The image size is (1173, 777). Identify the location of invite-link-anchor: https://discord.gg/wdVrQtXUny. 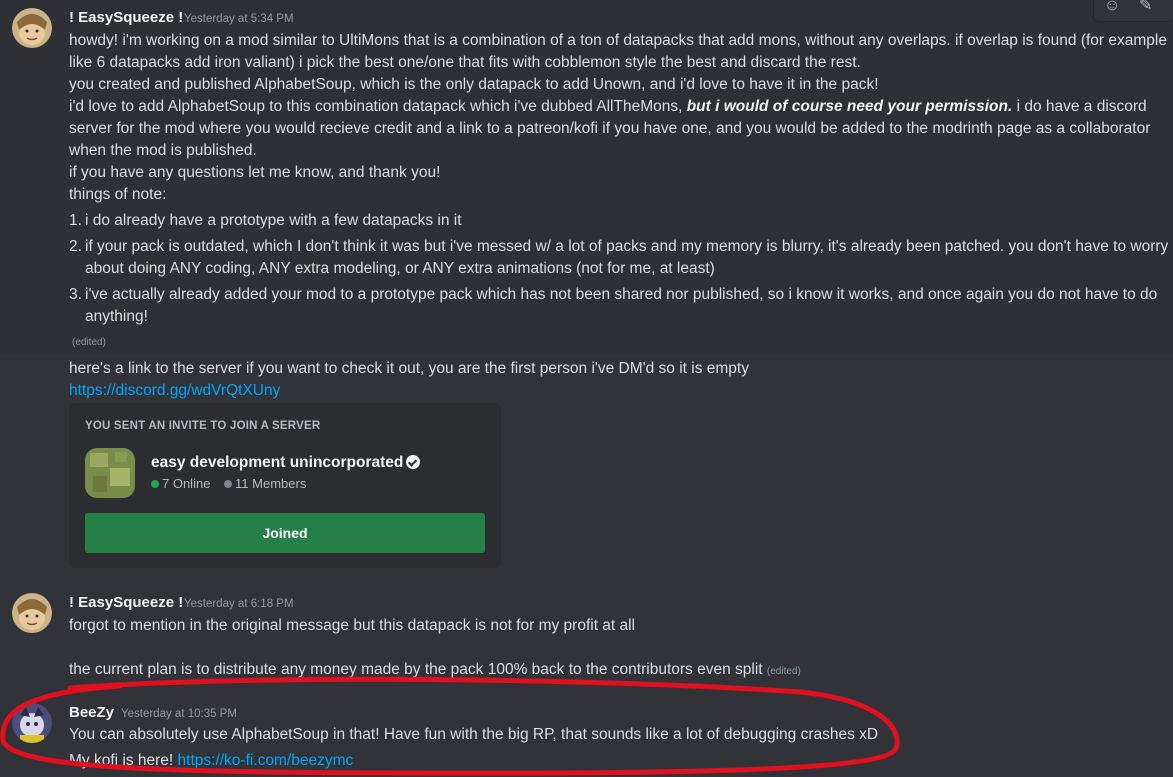
(174, 390).